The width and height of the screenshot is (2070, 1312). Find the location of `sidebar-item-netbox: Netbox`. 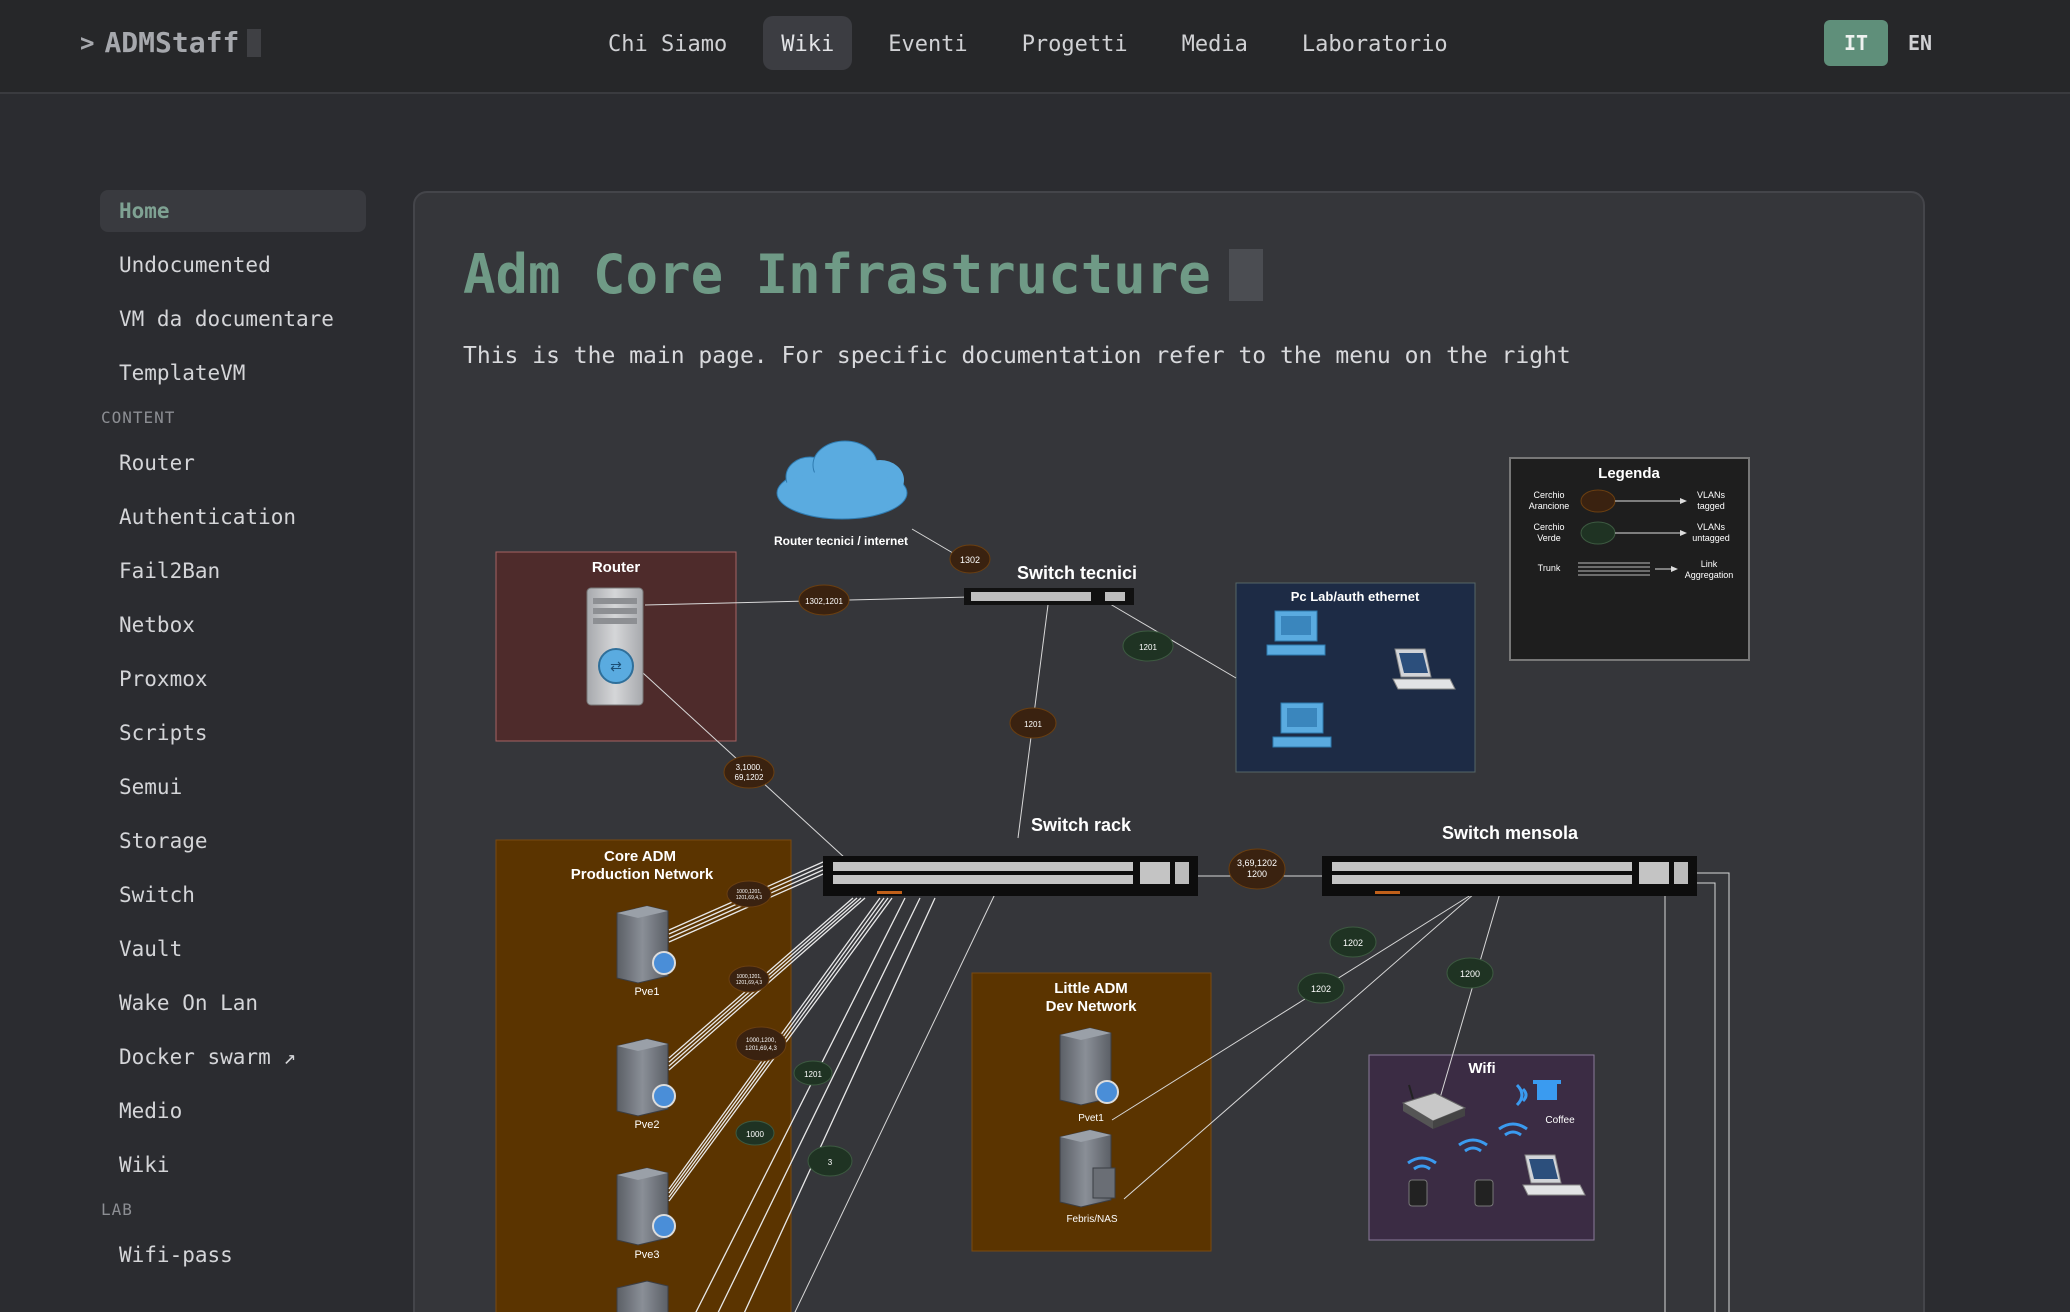

sidebar-item-netbox: Netbox is located at coordinates (233, 625).